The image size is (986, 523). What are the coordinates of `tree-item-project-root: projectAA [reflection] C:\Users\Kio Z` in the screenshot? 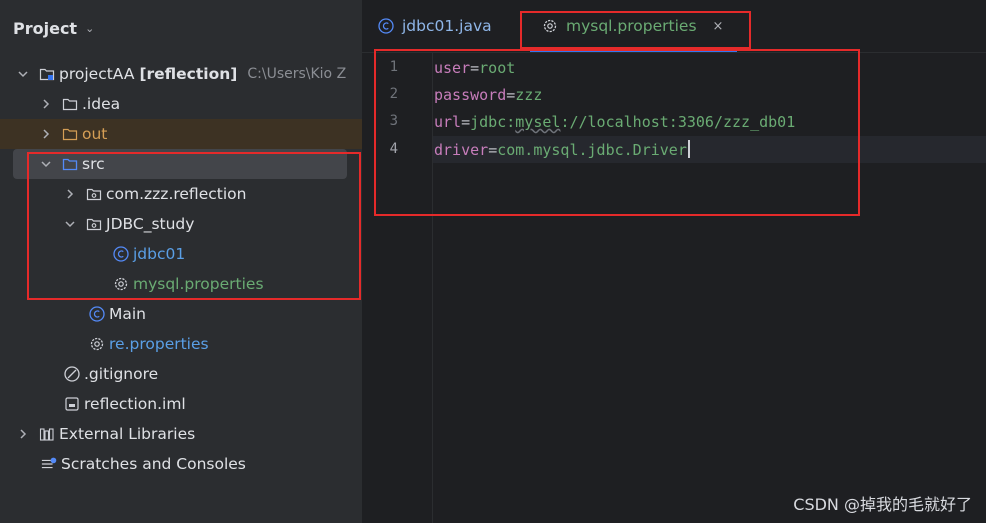 It's located at (181, 74).